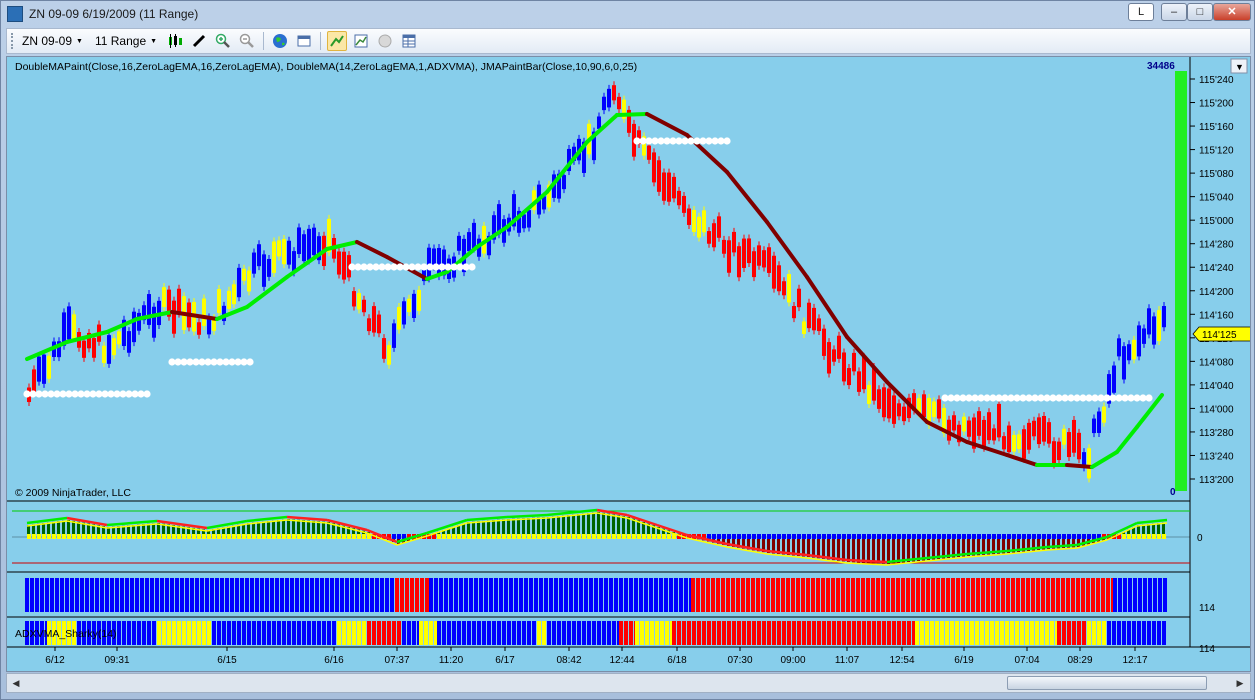  I want to click on price-tick-label: 113'280, so click(1216, 433).